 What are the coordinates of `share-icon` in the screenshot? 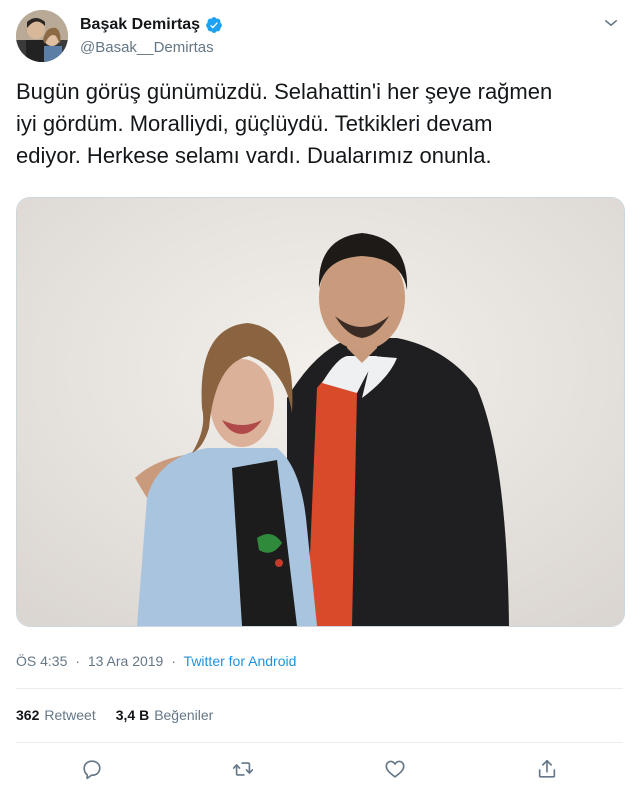 It's located at (547, 768).